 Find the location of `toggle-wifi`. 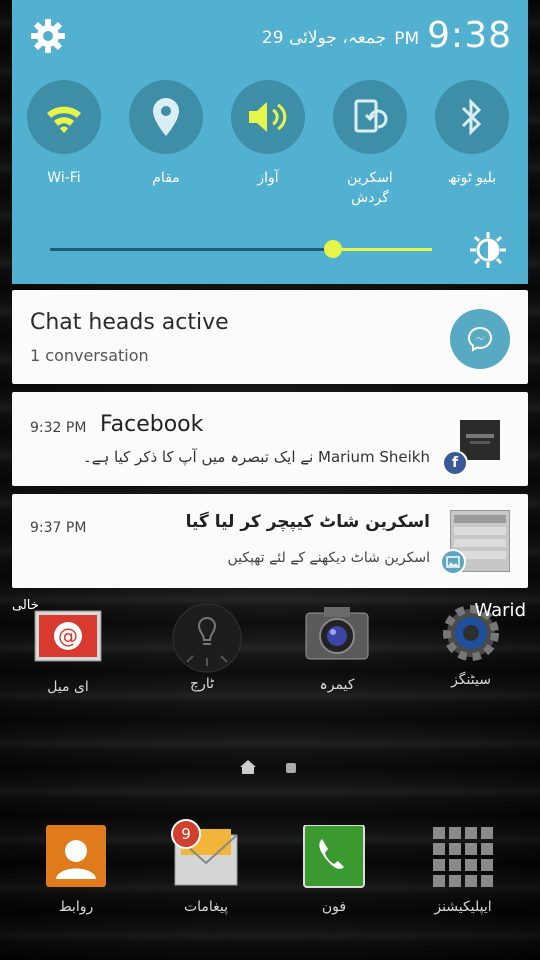

toggle-wifi is located at coordinates (64, 117).